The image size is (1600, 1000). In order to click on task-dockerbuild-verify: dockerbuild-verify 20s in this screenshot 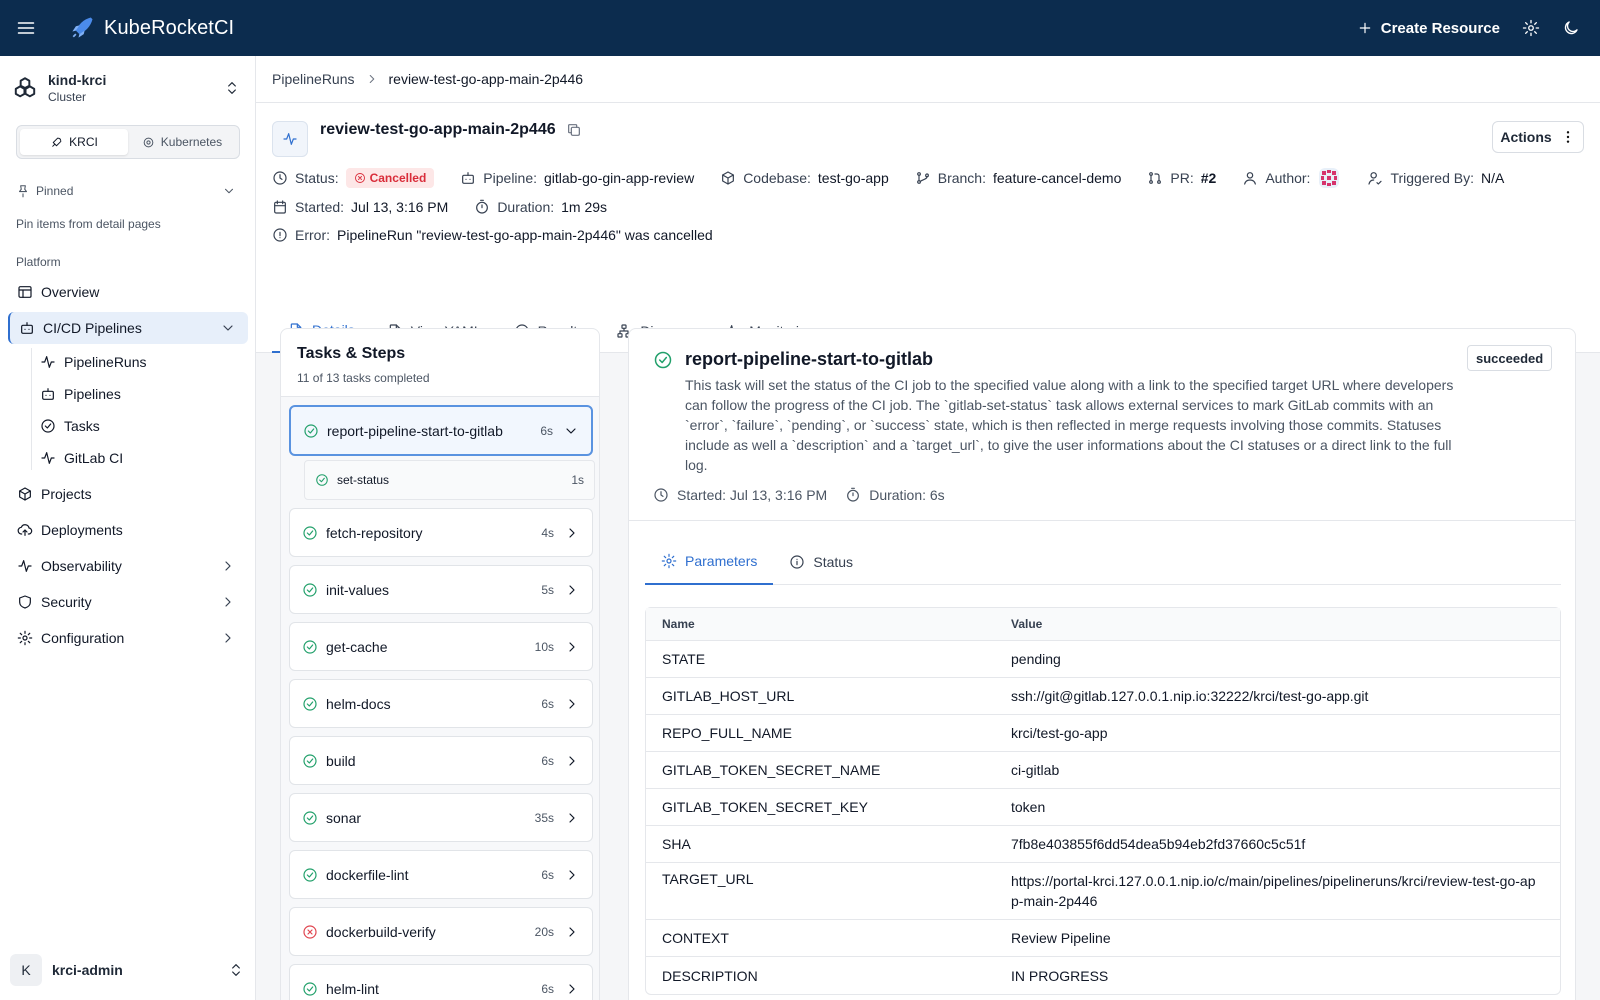, I will do `click(441, 931)`.